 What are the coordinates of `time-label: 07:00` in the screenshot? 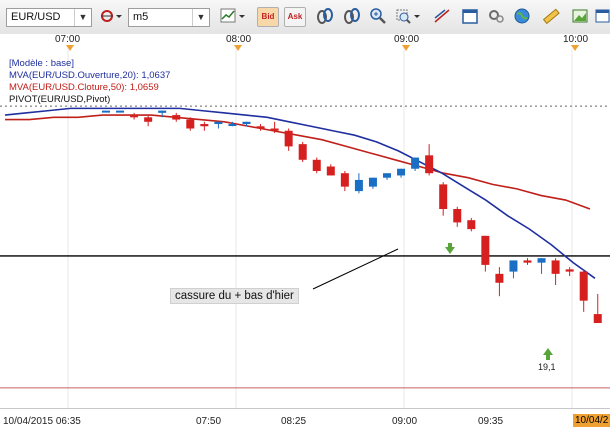 It's located at (68, 39).